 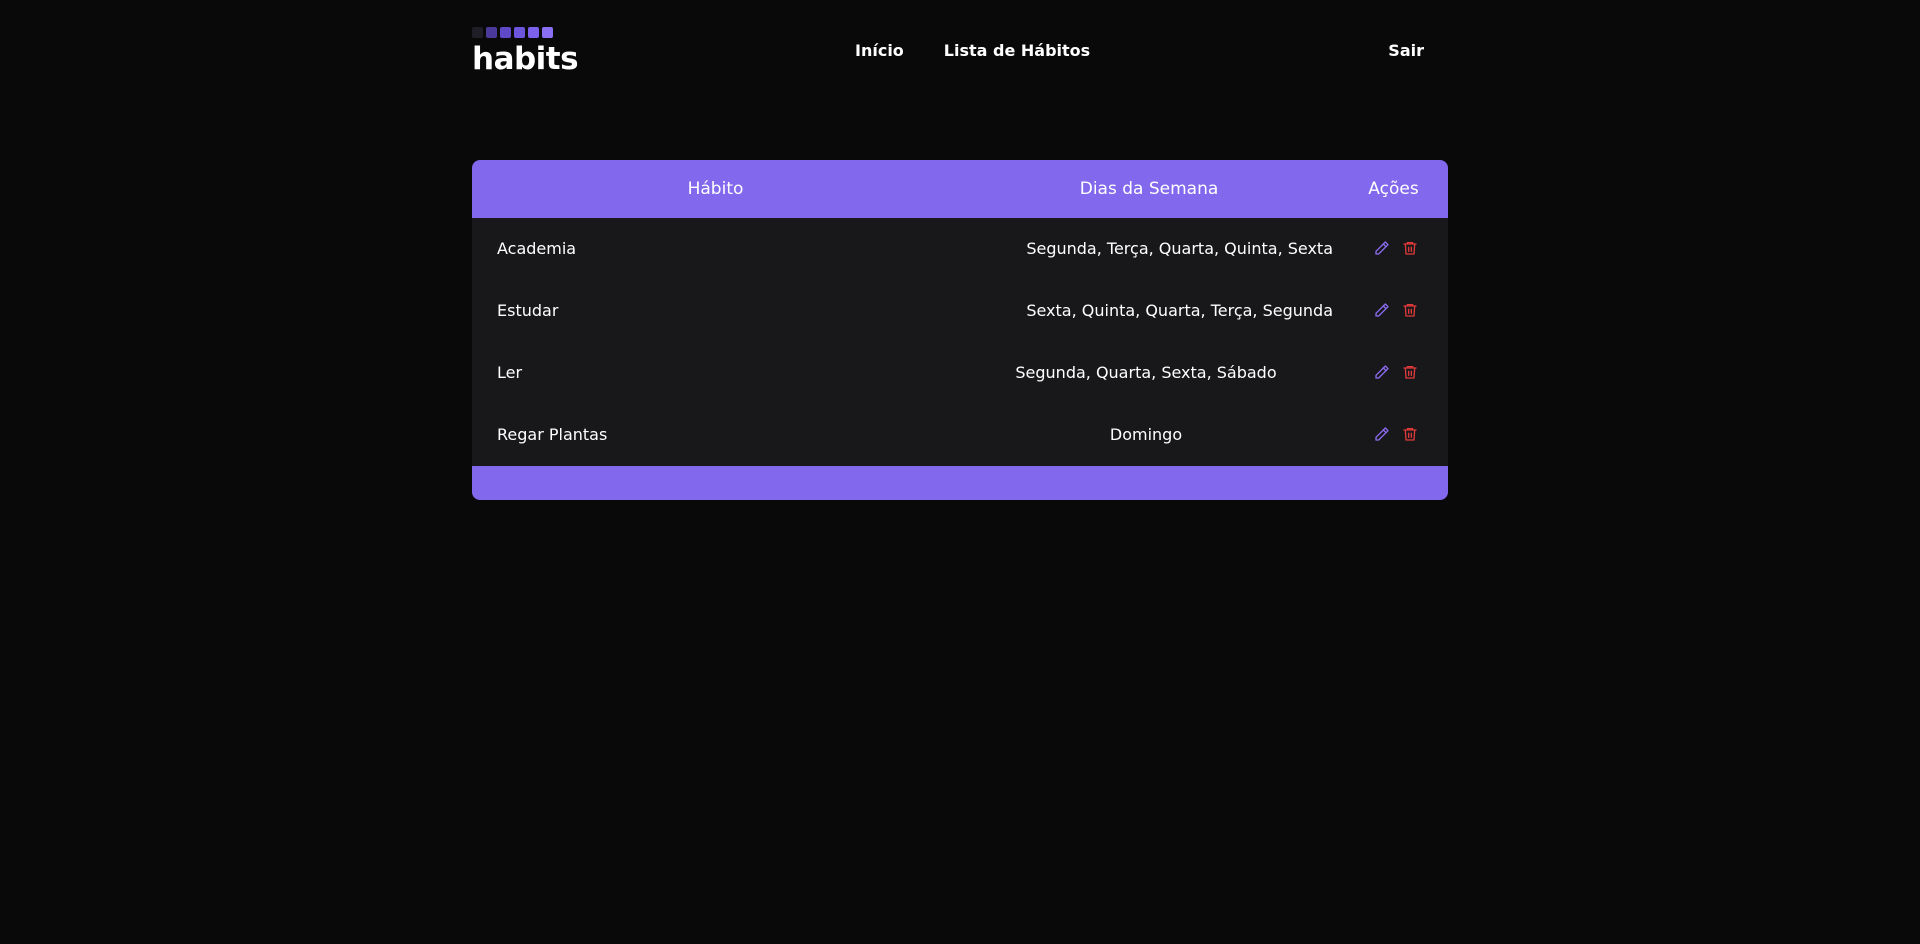 I want to click on logout-link: Sair, so click(x=1406, y=50).